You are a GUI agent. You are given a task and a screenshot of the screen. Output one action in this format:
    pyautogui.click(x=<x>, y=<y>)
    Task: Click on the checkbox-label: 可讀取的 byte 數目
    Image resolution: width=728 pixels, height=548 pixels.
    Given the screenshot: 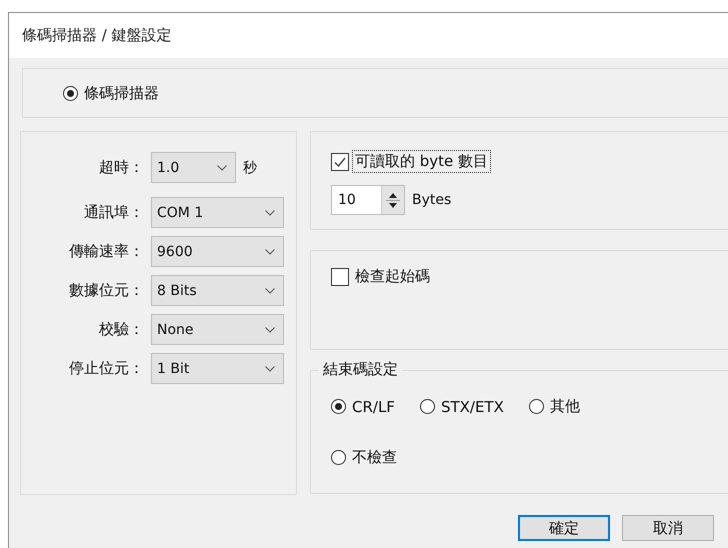 What is the action you would take?
    pyautogui.click(x=422, y=161)
    